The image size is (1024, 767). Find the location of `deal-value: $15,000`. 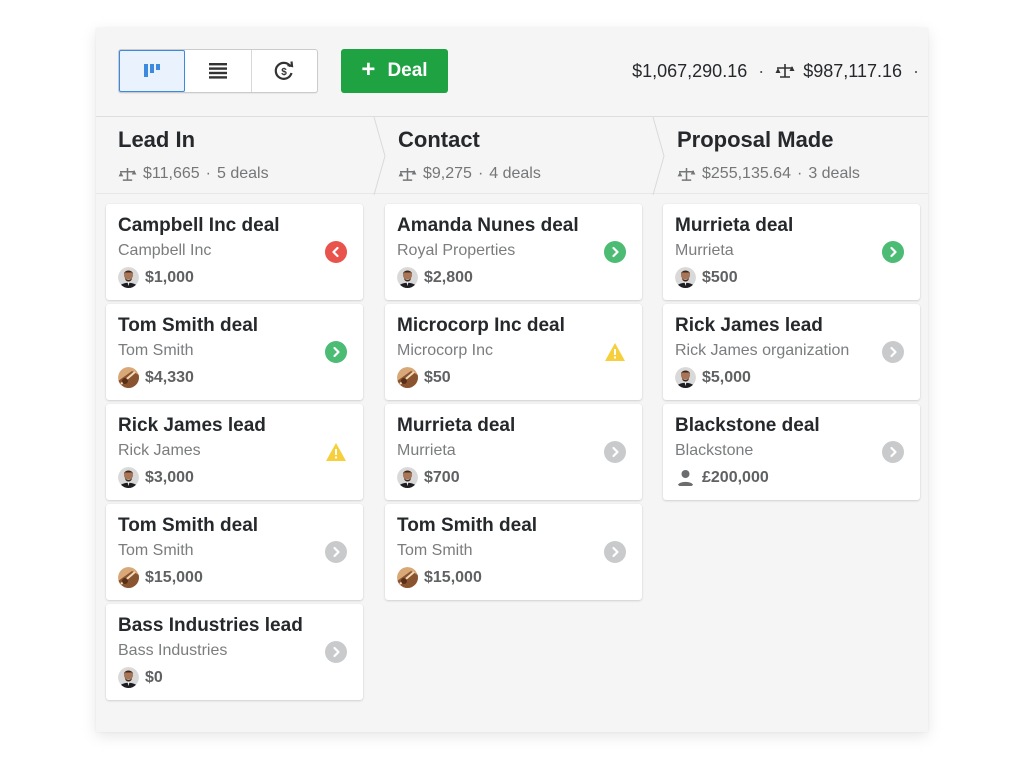

deal-value: $15,000 is located at coordinates (453, 577).